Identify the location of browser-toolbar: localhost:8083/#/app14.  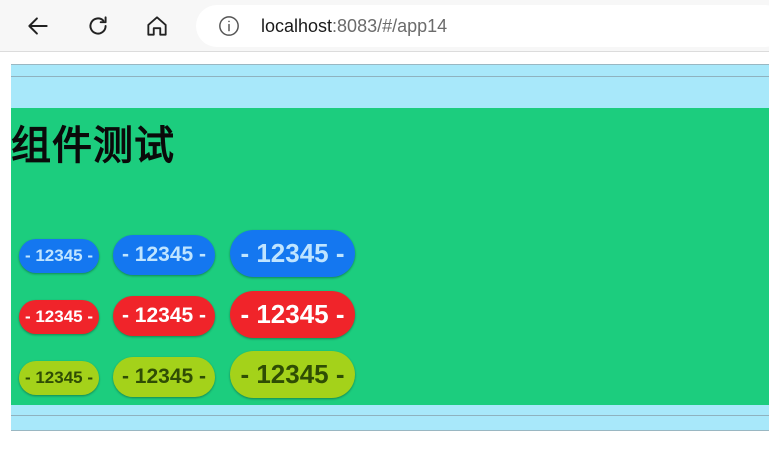
(384, 26).